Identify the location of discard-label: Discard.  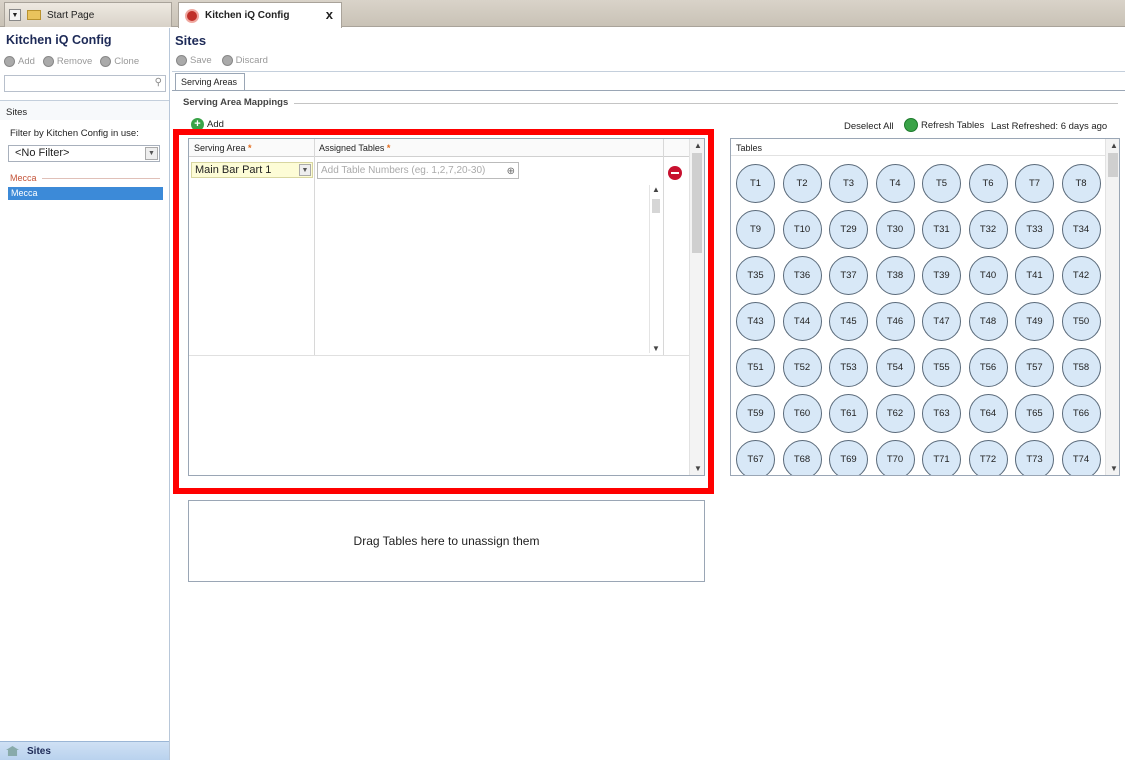
(251, 60).